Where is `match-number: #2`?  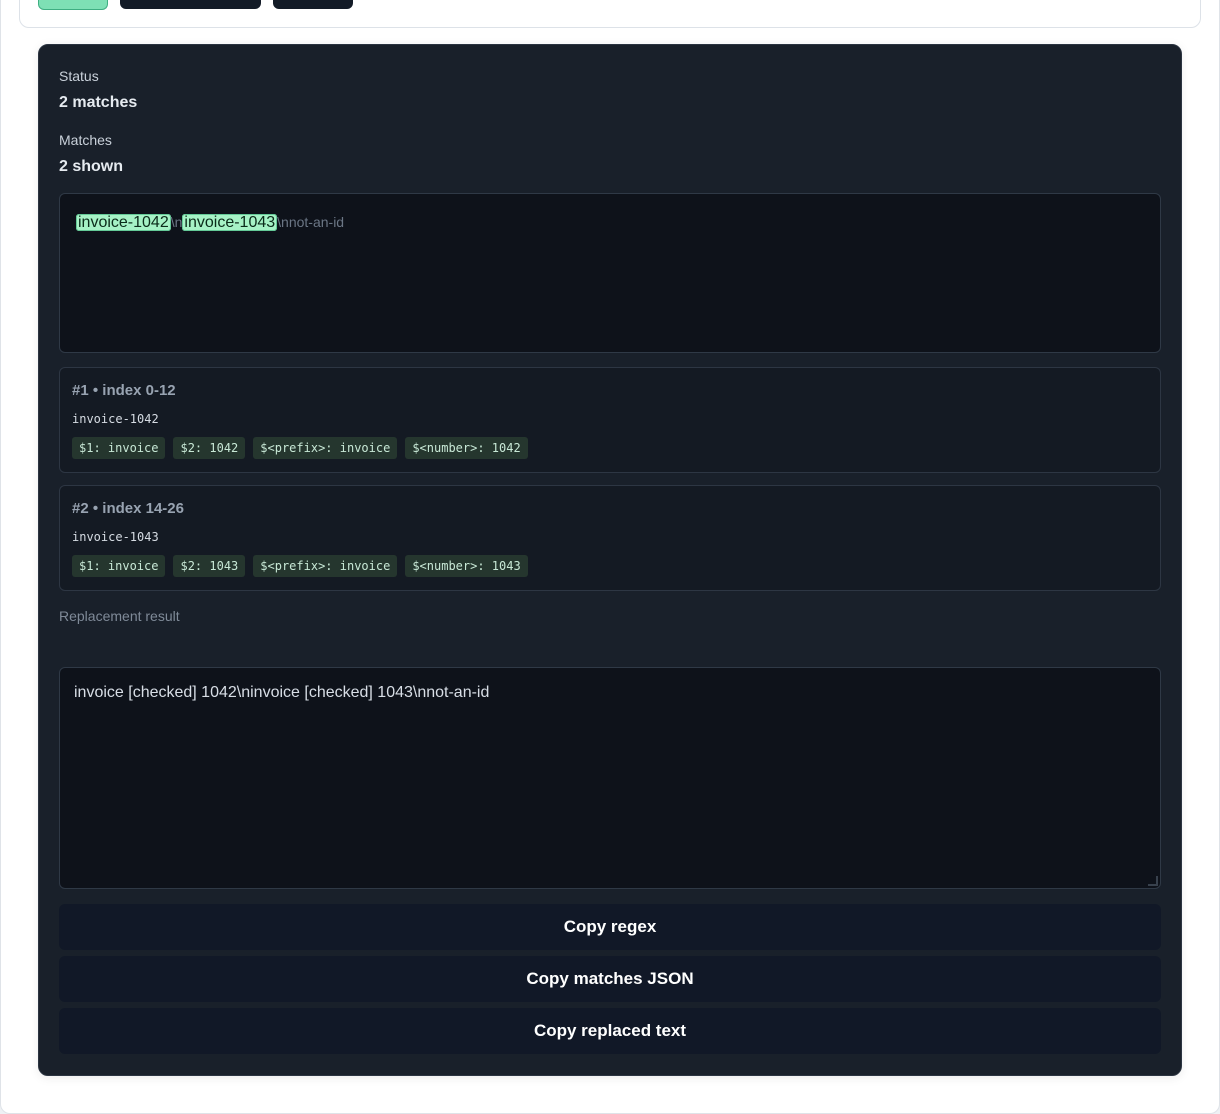 match-number: #2 is located at coordinates (80, 508).